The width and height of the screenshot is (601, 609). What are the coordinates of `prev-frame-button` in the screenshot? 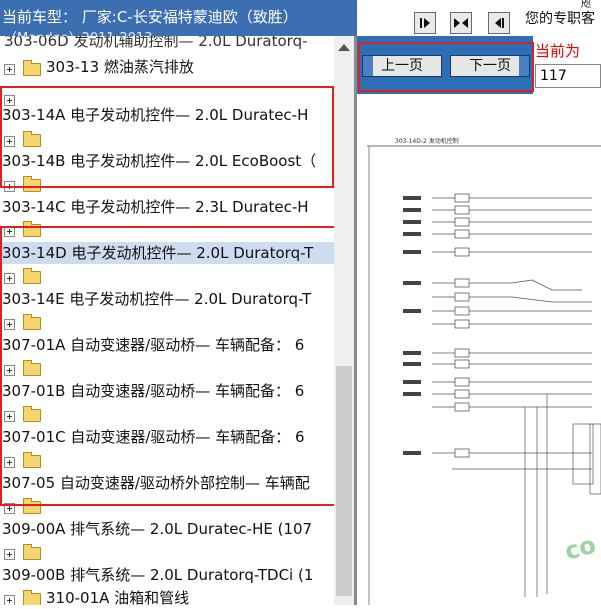 It's located at (499, 23).